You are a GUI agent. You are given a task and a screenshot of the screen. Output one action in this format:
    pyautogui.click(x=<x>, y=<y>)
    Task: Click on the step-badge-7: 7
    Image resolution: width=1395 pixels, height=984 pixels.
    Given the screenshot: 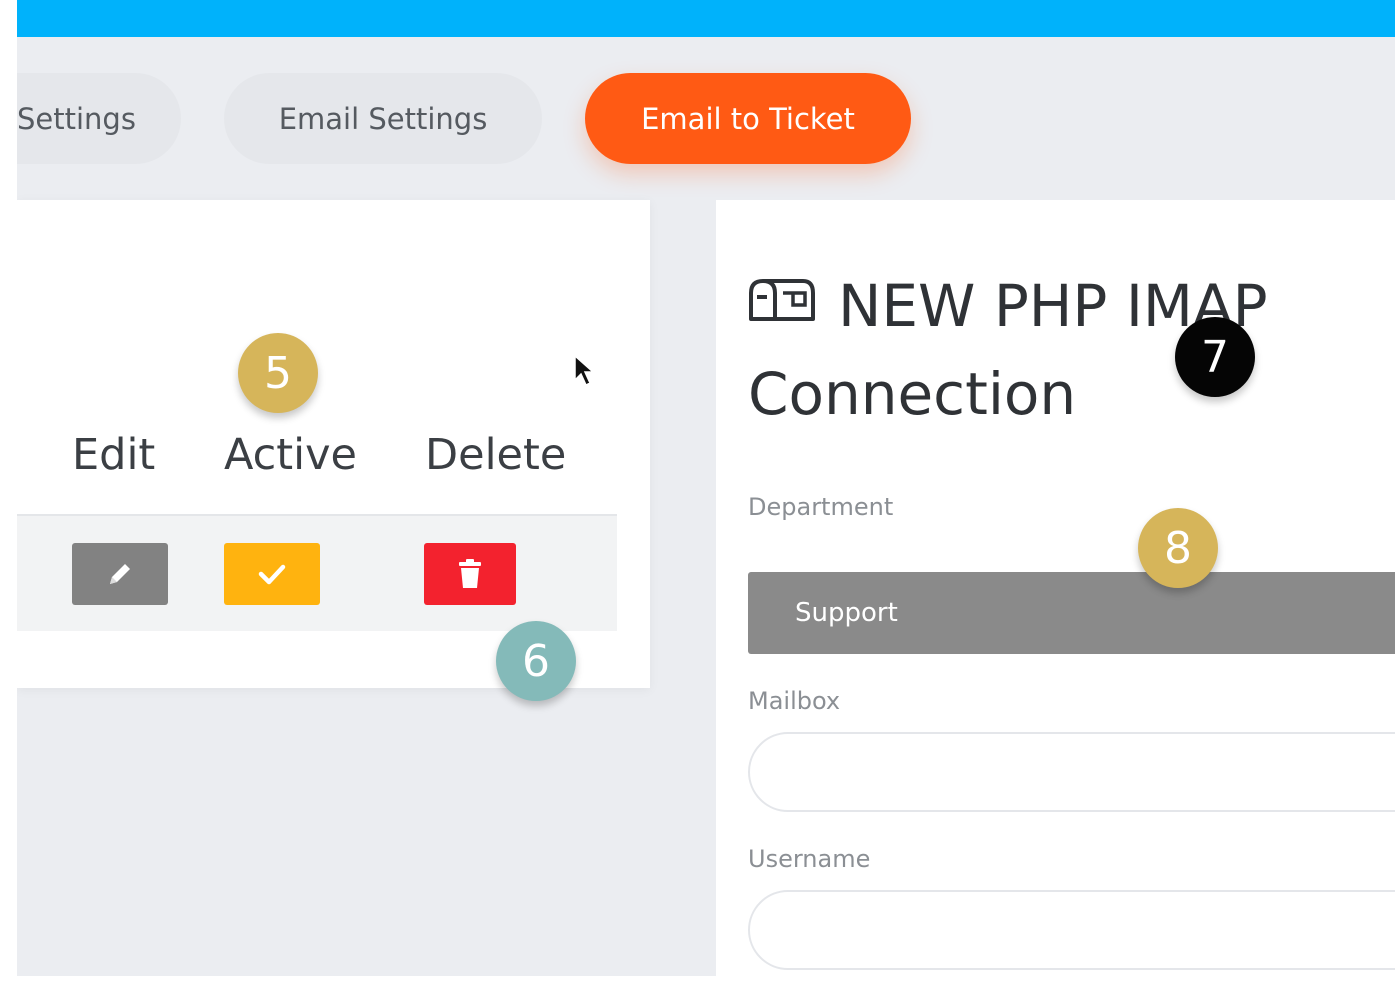 What is the action you would take?
    pyautogui.click(x=1215, y=357)
    